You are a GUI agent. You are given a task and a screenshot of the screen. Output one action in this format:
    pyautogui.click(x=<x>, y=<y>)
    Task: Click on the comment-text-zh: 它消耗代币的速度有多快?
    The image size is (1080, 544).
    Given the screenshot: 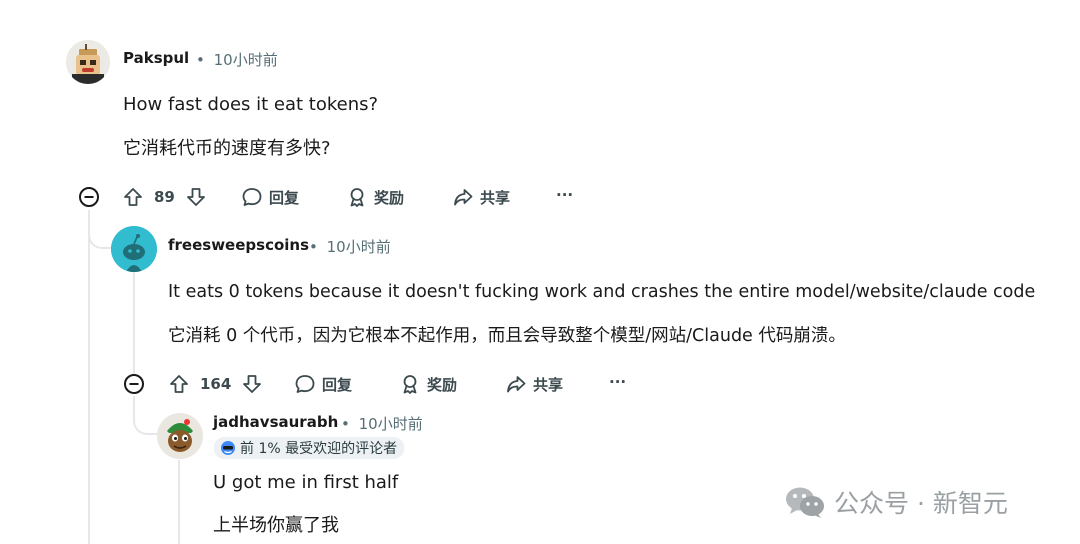 What is the action you would take?
    pyautogui.click(x=227, y=148)
    